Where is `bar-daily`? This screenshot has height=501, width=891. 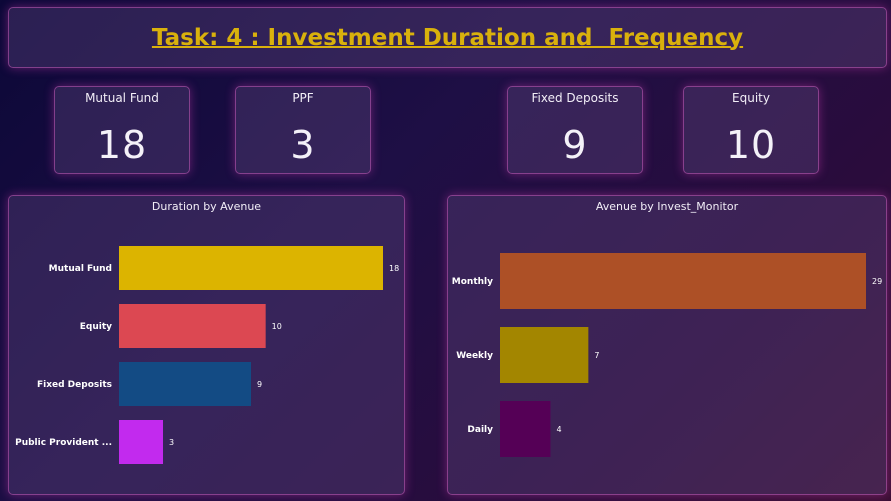 bar-daily is located at coordinates (525, 429).